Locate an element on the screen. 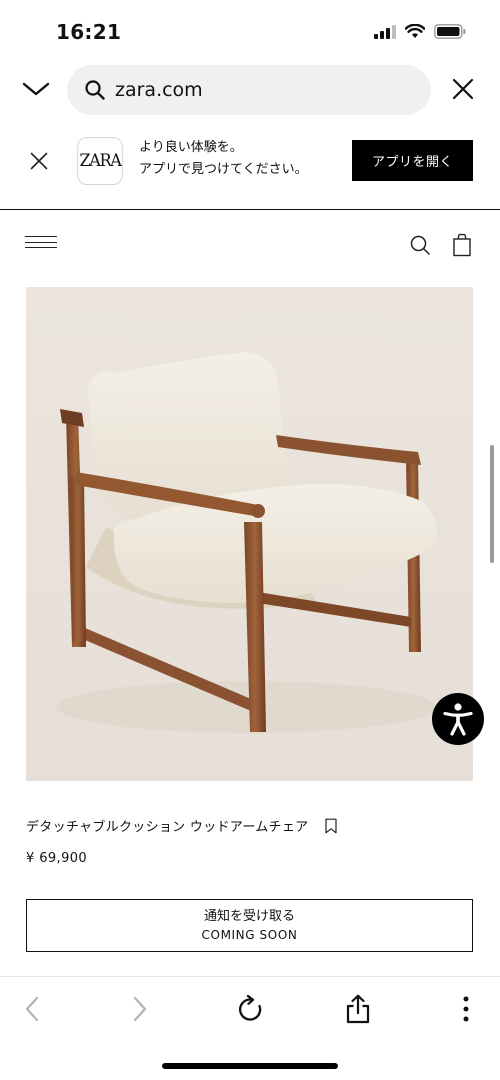  share-icon is located at coordinates (358, 1009).